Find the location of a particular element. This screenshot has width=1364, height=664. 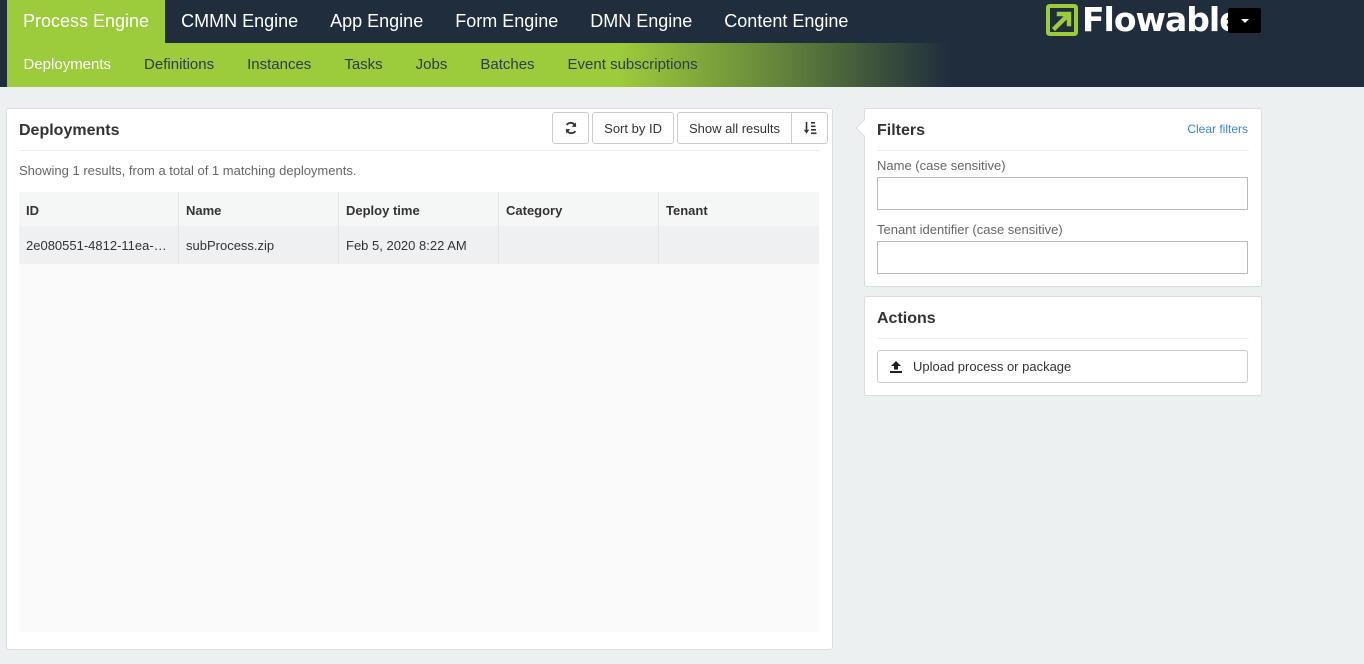

caret-down-icon is located at coordinates (1244, 20).